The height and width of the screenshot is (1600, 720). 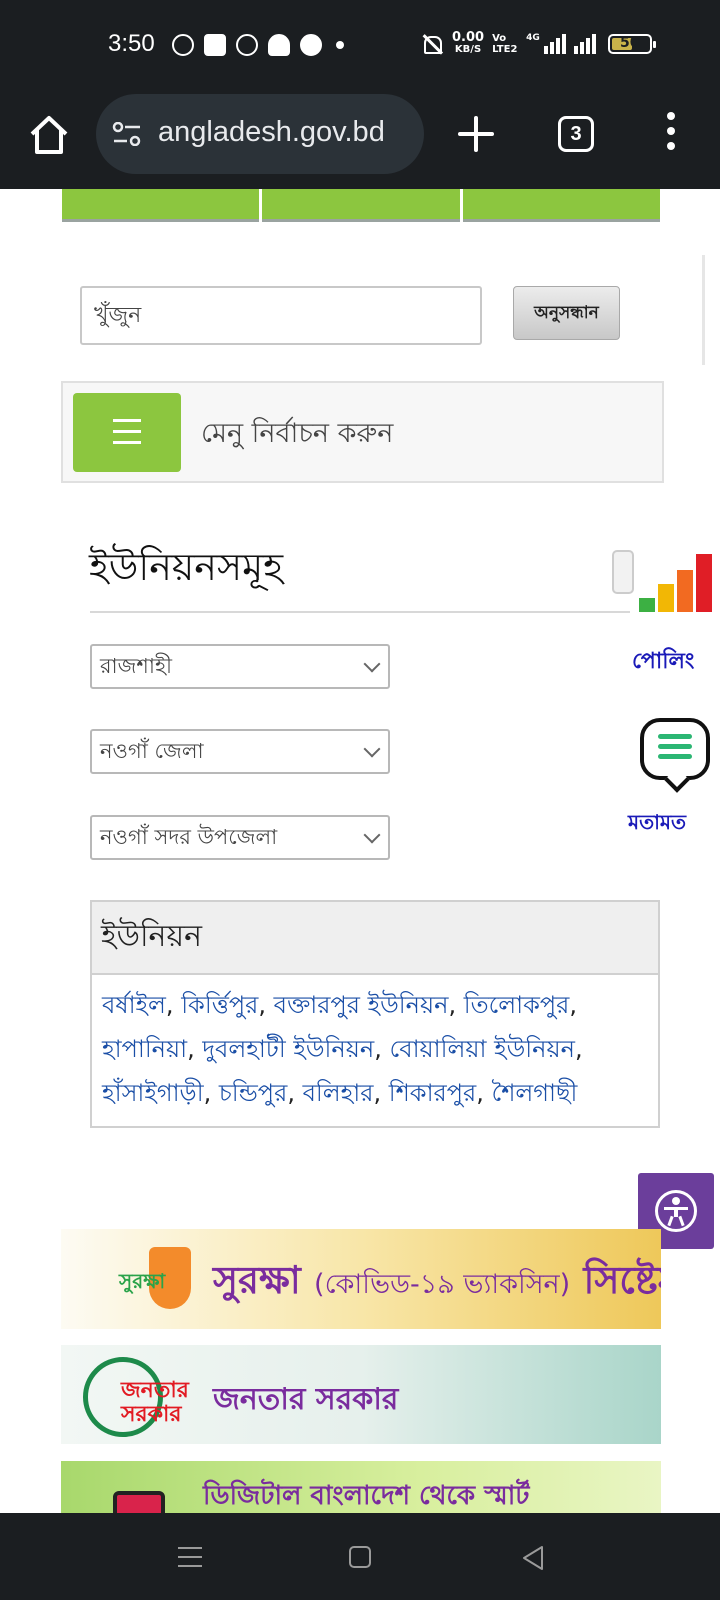 What do you see at coordinates (155, 1402) in the screenshot?
I see `janatar-logo-text: জনতার সরকার` at bounding box center [155, 1402].